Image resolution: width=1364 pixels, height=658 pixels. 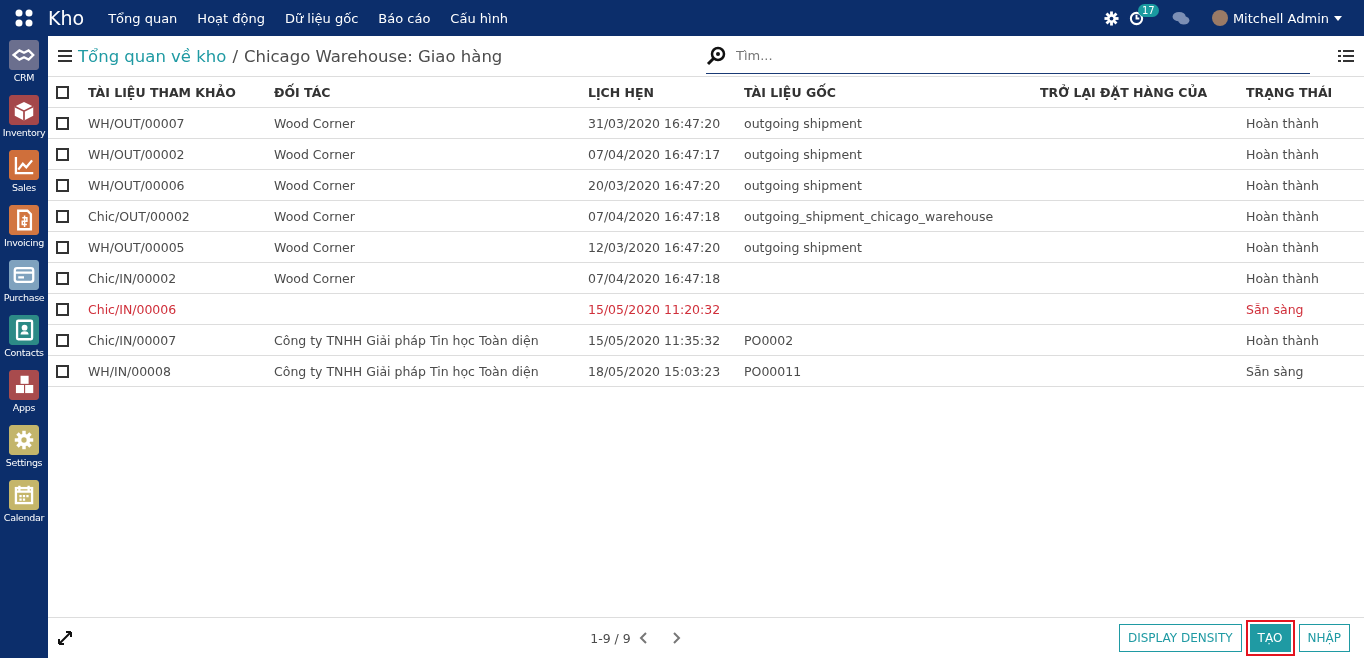 What do you see at coordinates (1180, 638) in the screenshot?
I see `action-button: DISPLAY DENSITY` at bounding box center [1180, 638].